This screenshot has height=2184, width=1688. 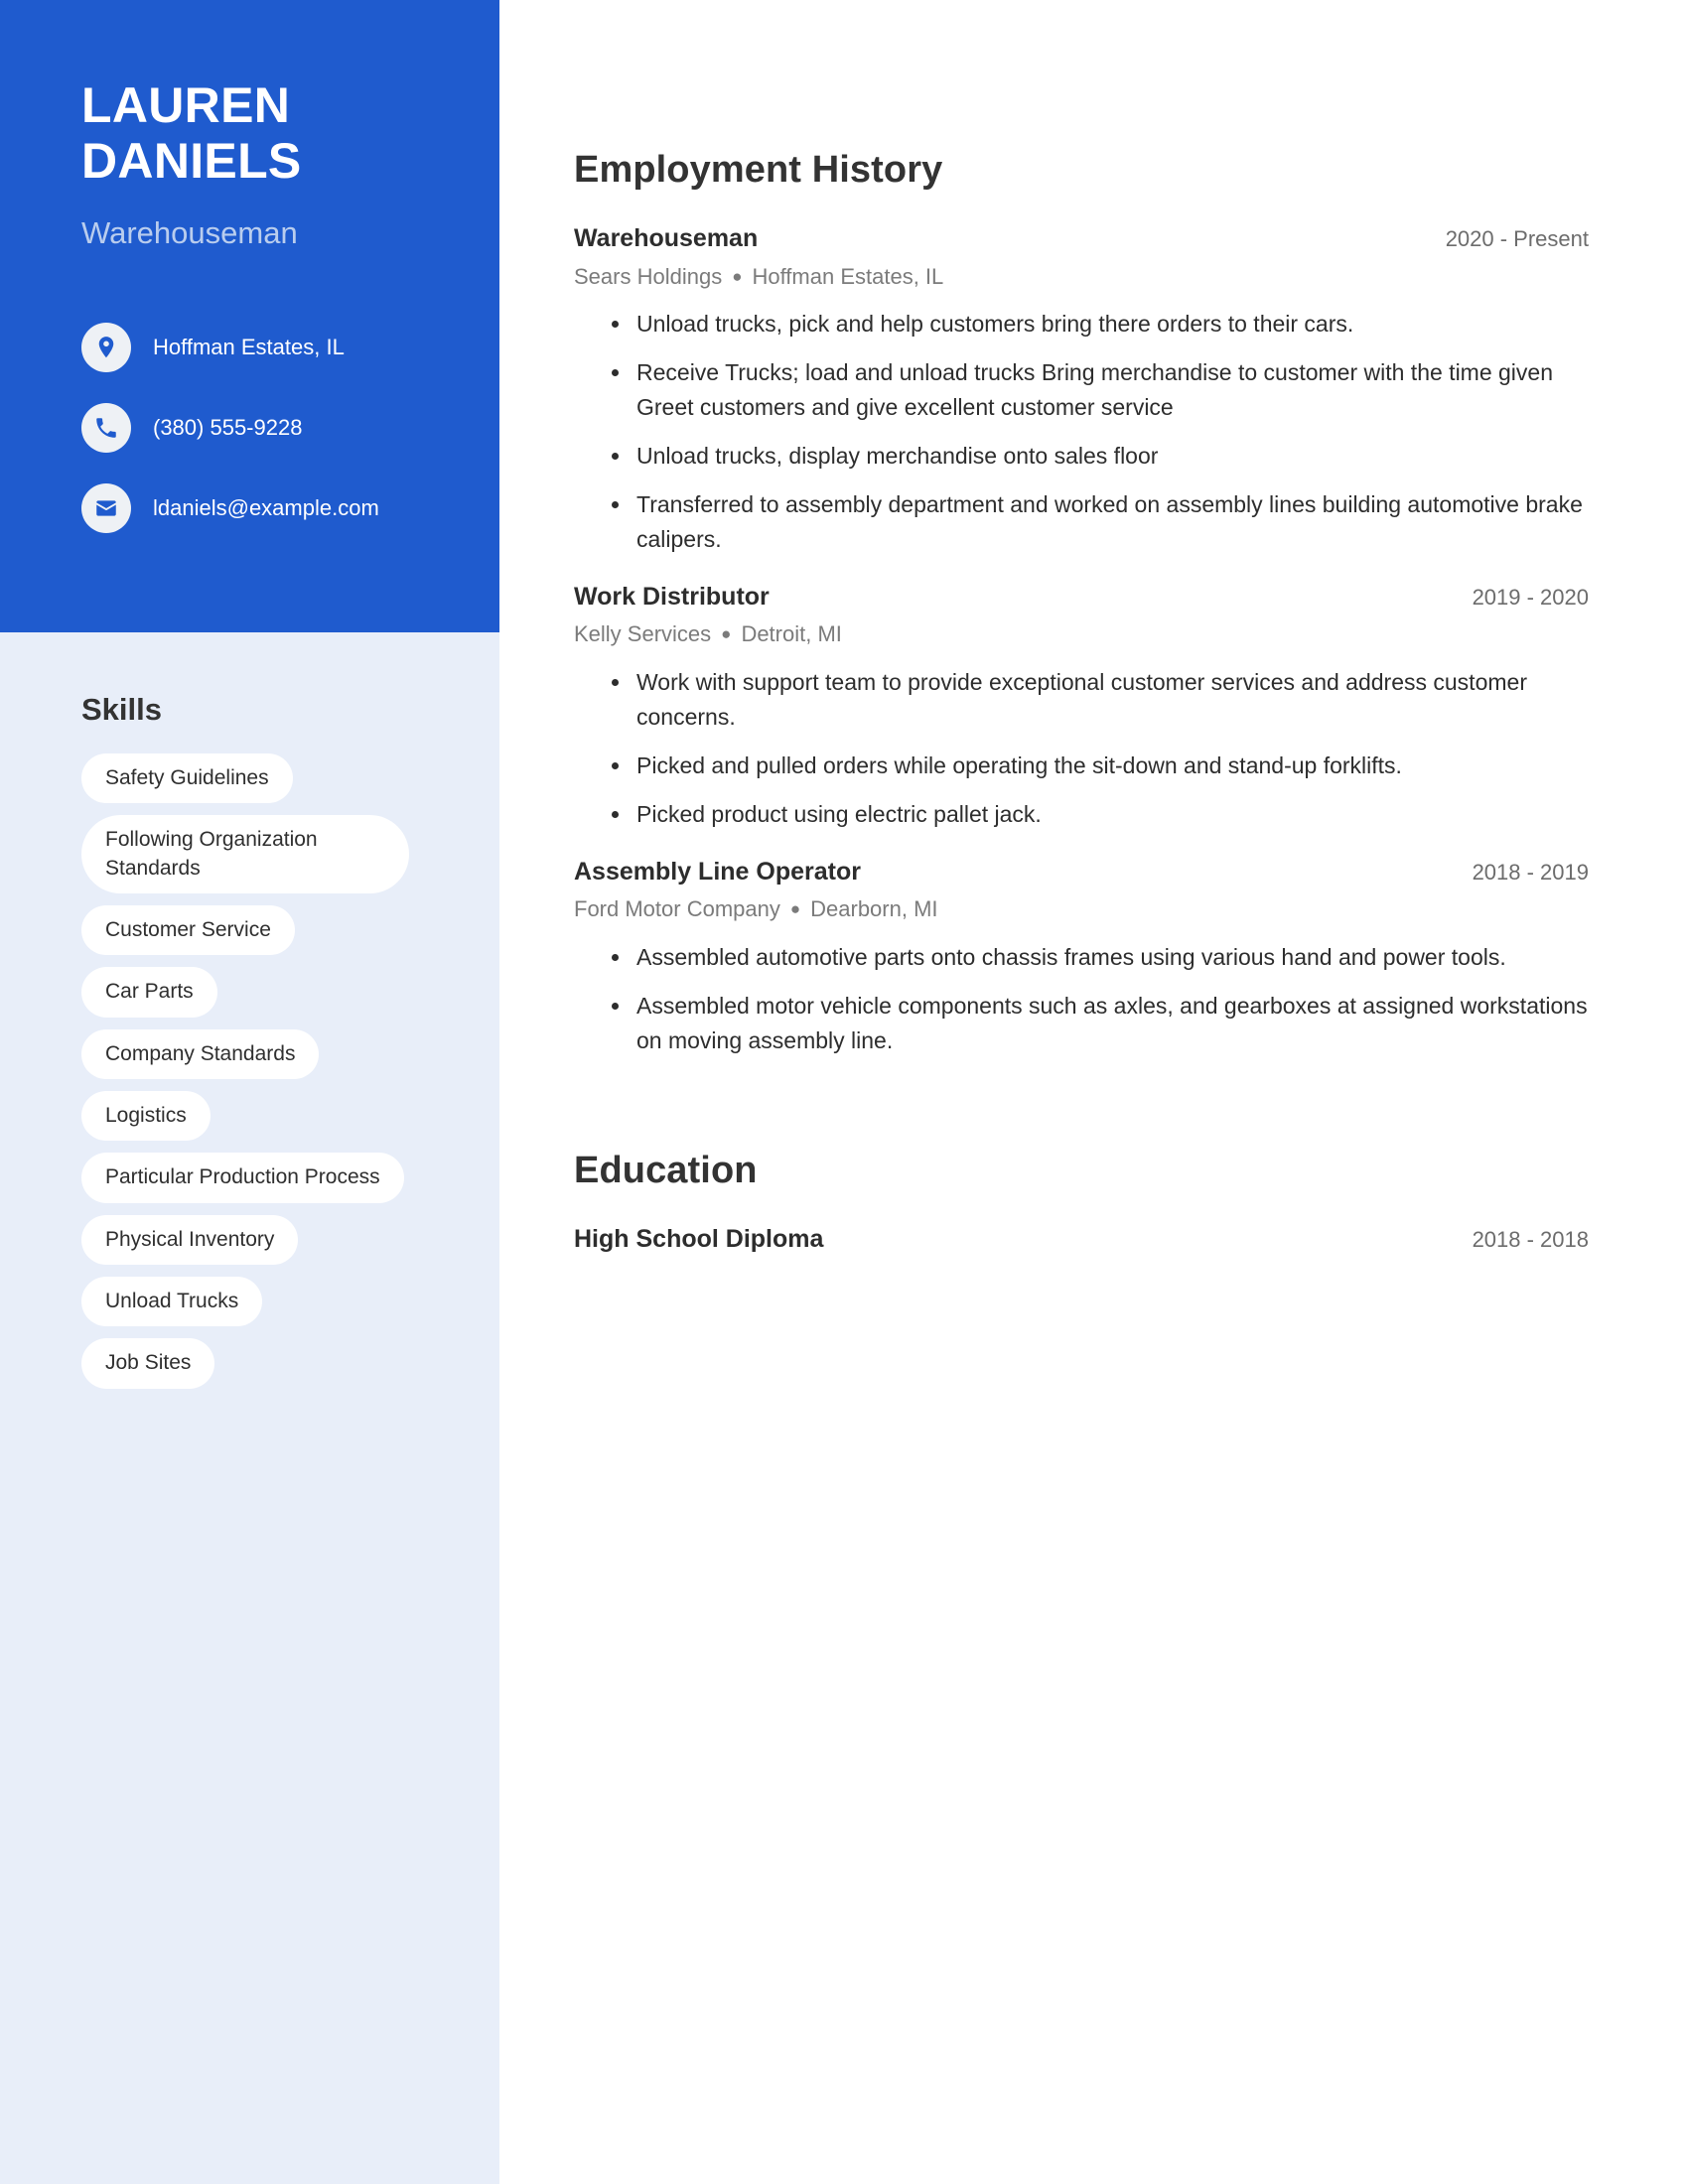 What do you see at coordinates (242, 1178) in the screenshot?
I see `skill-pill: Particular Production Process` at bounding box center [242, 1178].